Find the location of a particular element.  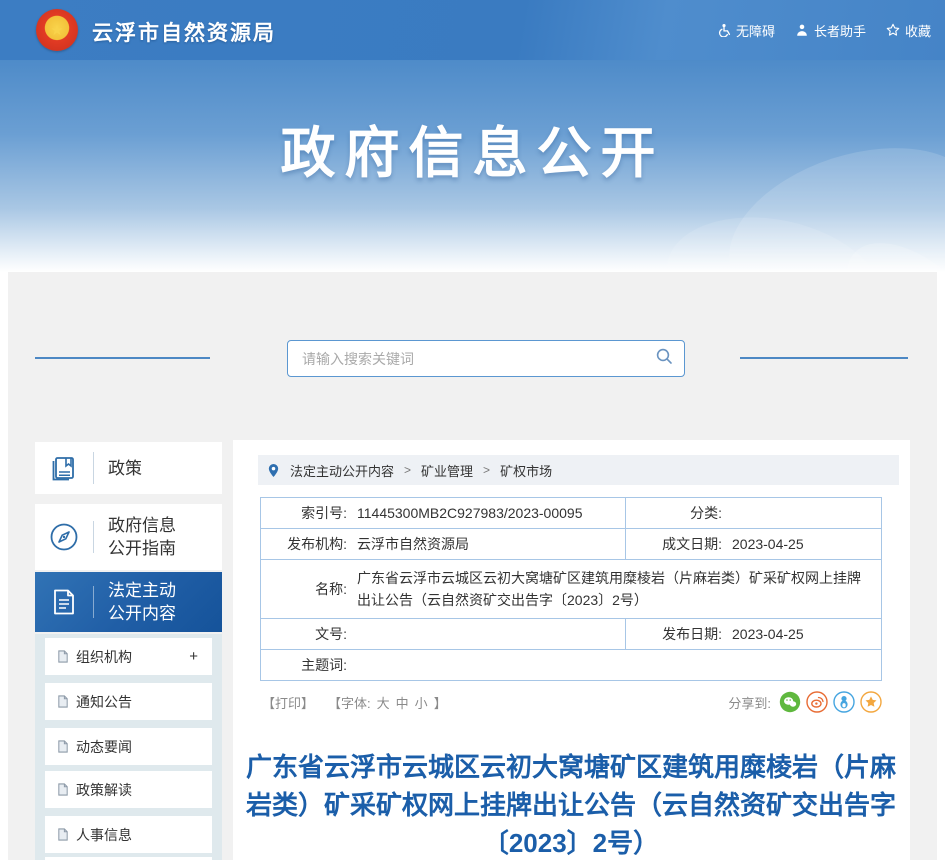

accessibility-label: 无障碍 is located at coordinates (755, 31).